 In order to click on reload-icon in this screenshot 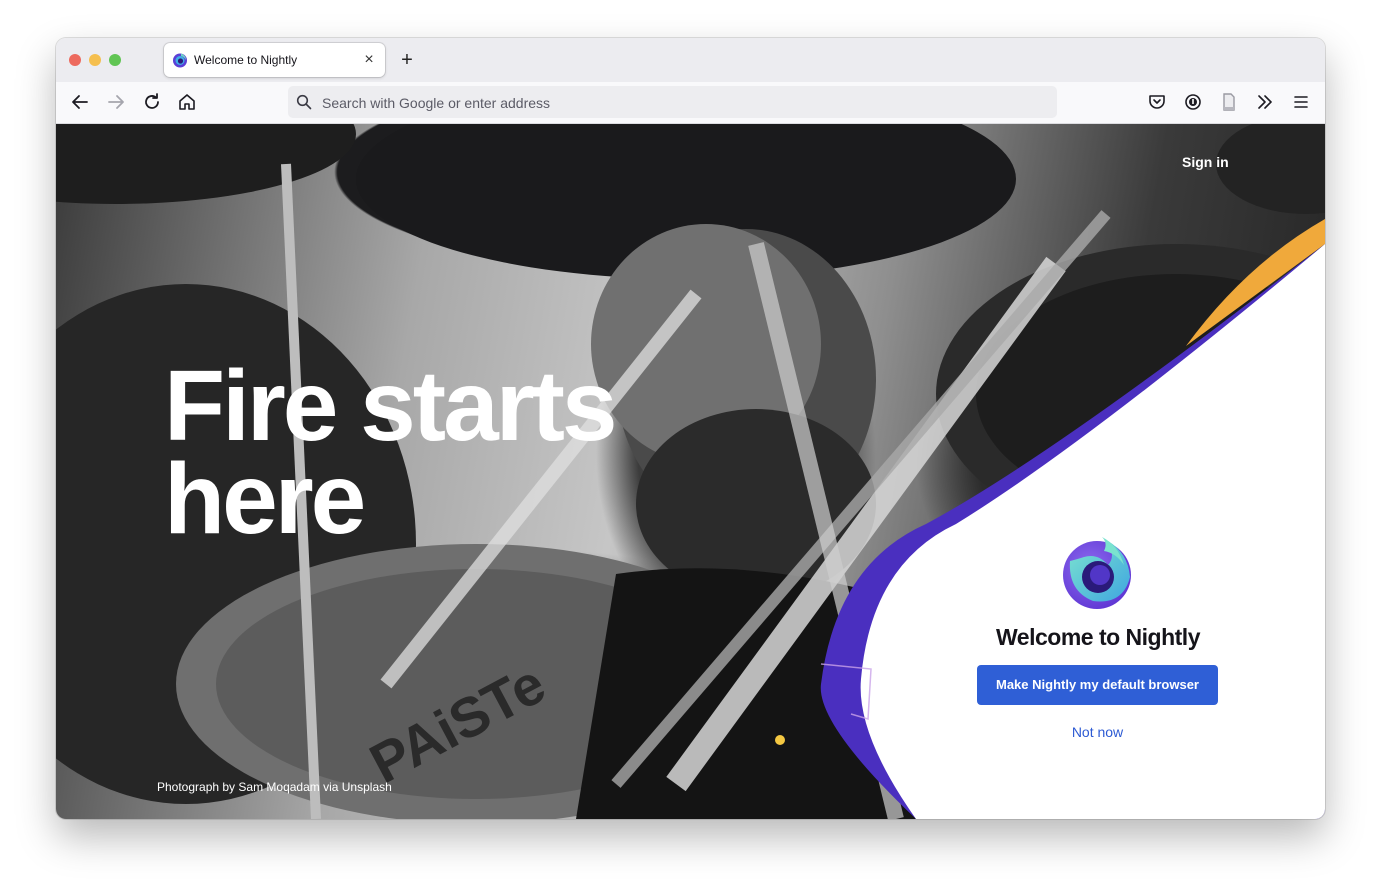, I will do `click(152, 102)`.